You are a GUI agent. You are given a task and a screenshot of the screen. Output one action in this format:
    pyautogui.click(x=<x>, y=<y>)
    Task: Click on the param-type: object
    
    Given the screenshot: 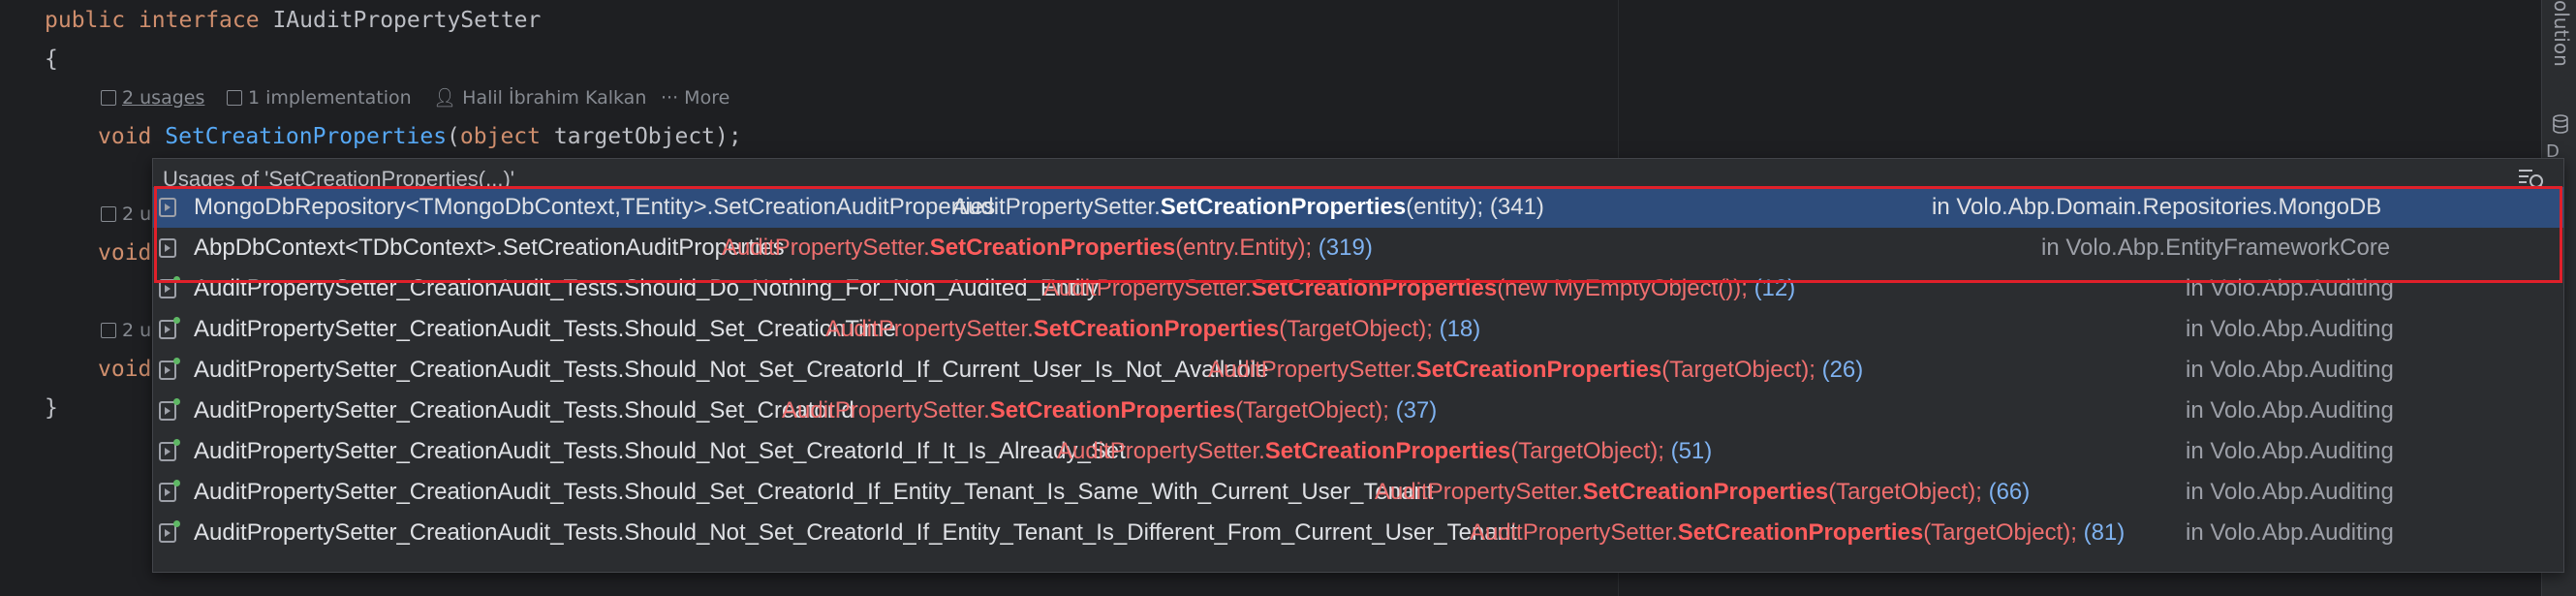 What is the action you would take?
    pyautogui.click(x=500, y=136)
    